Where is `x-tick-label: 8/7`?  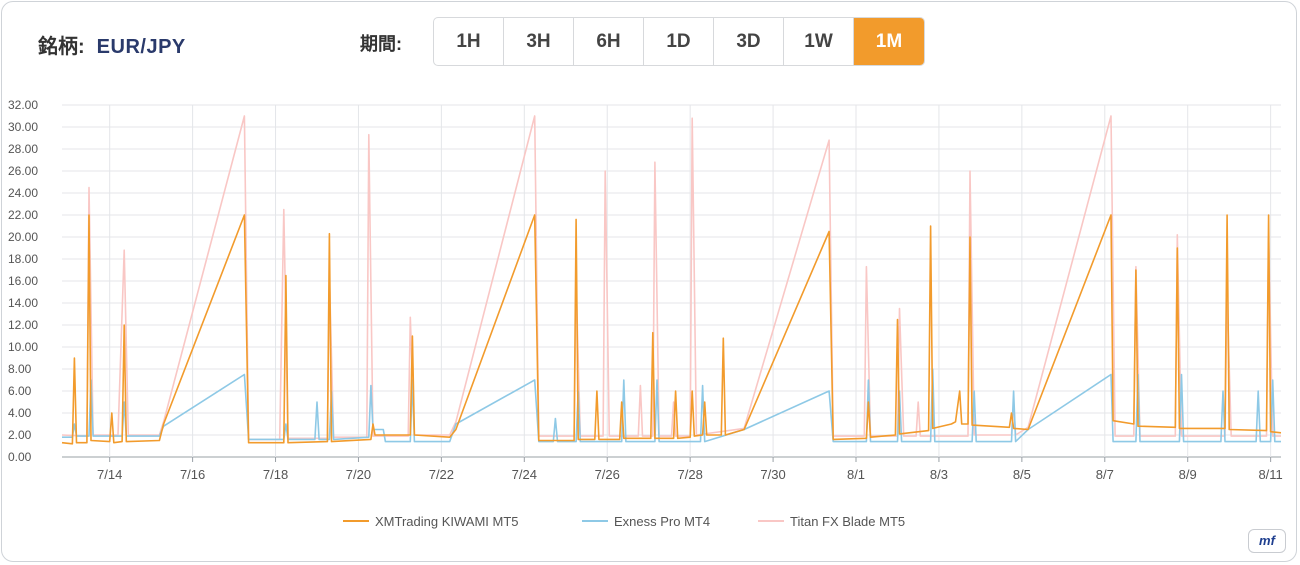
x-tick-label: 8/7 is located at coordinates (1105, 474).